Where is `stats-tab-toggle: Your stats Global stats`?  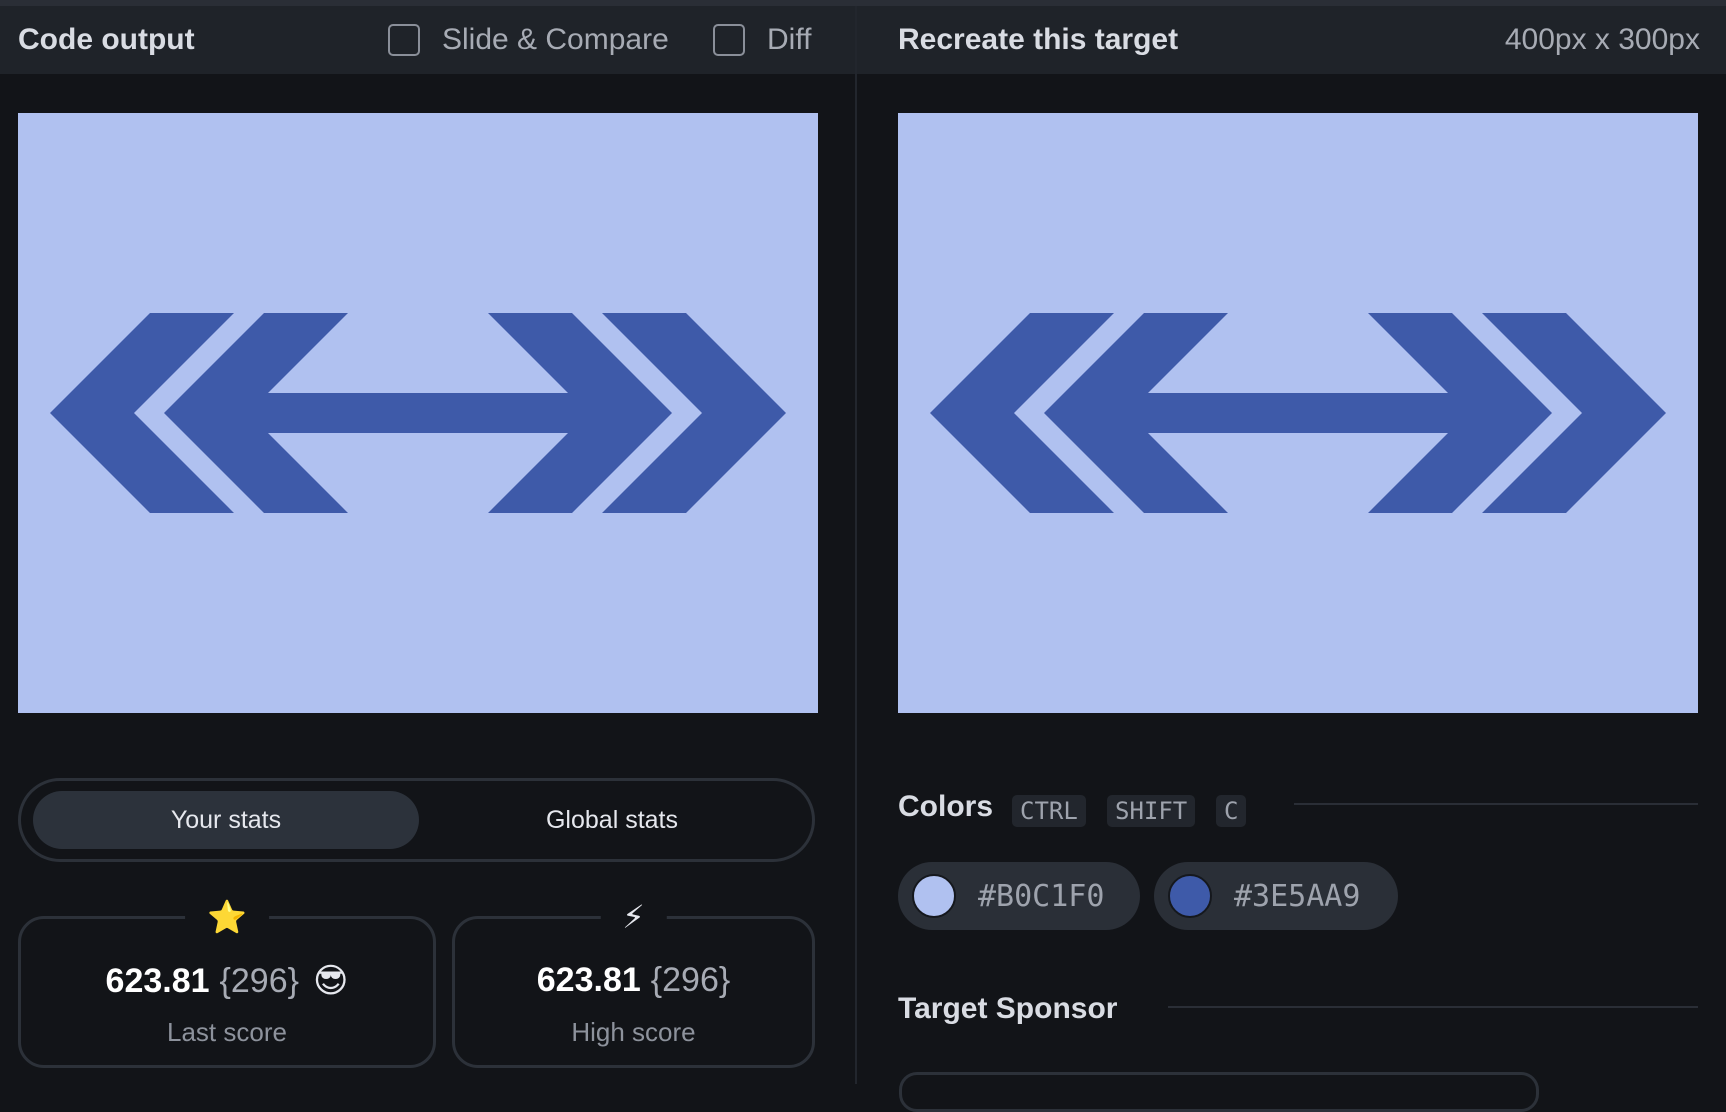 stats-tab-toggle: Your stats Global stats is located at coordinates (416, 820).